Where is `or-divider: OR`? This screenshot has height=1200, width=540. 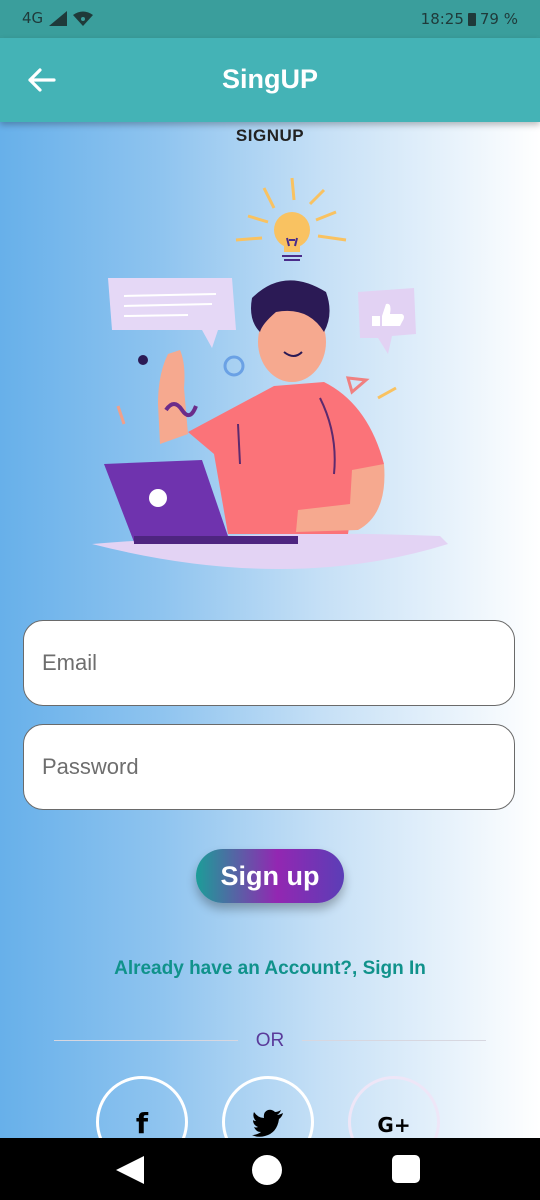 or-divider: OR is located at coordinates (270, 1040).